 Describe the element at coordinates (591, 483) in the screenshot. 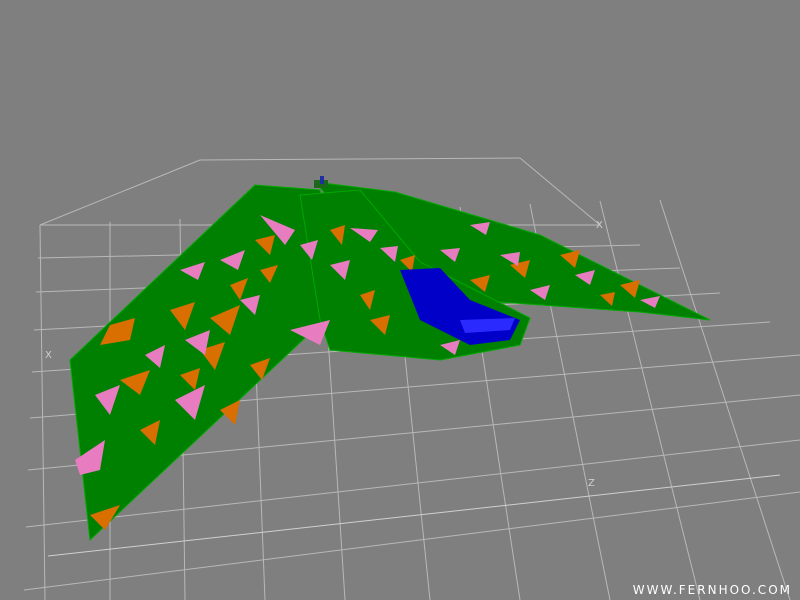

I see `z-axis-label: Z` at that location.